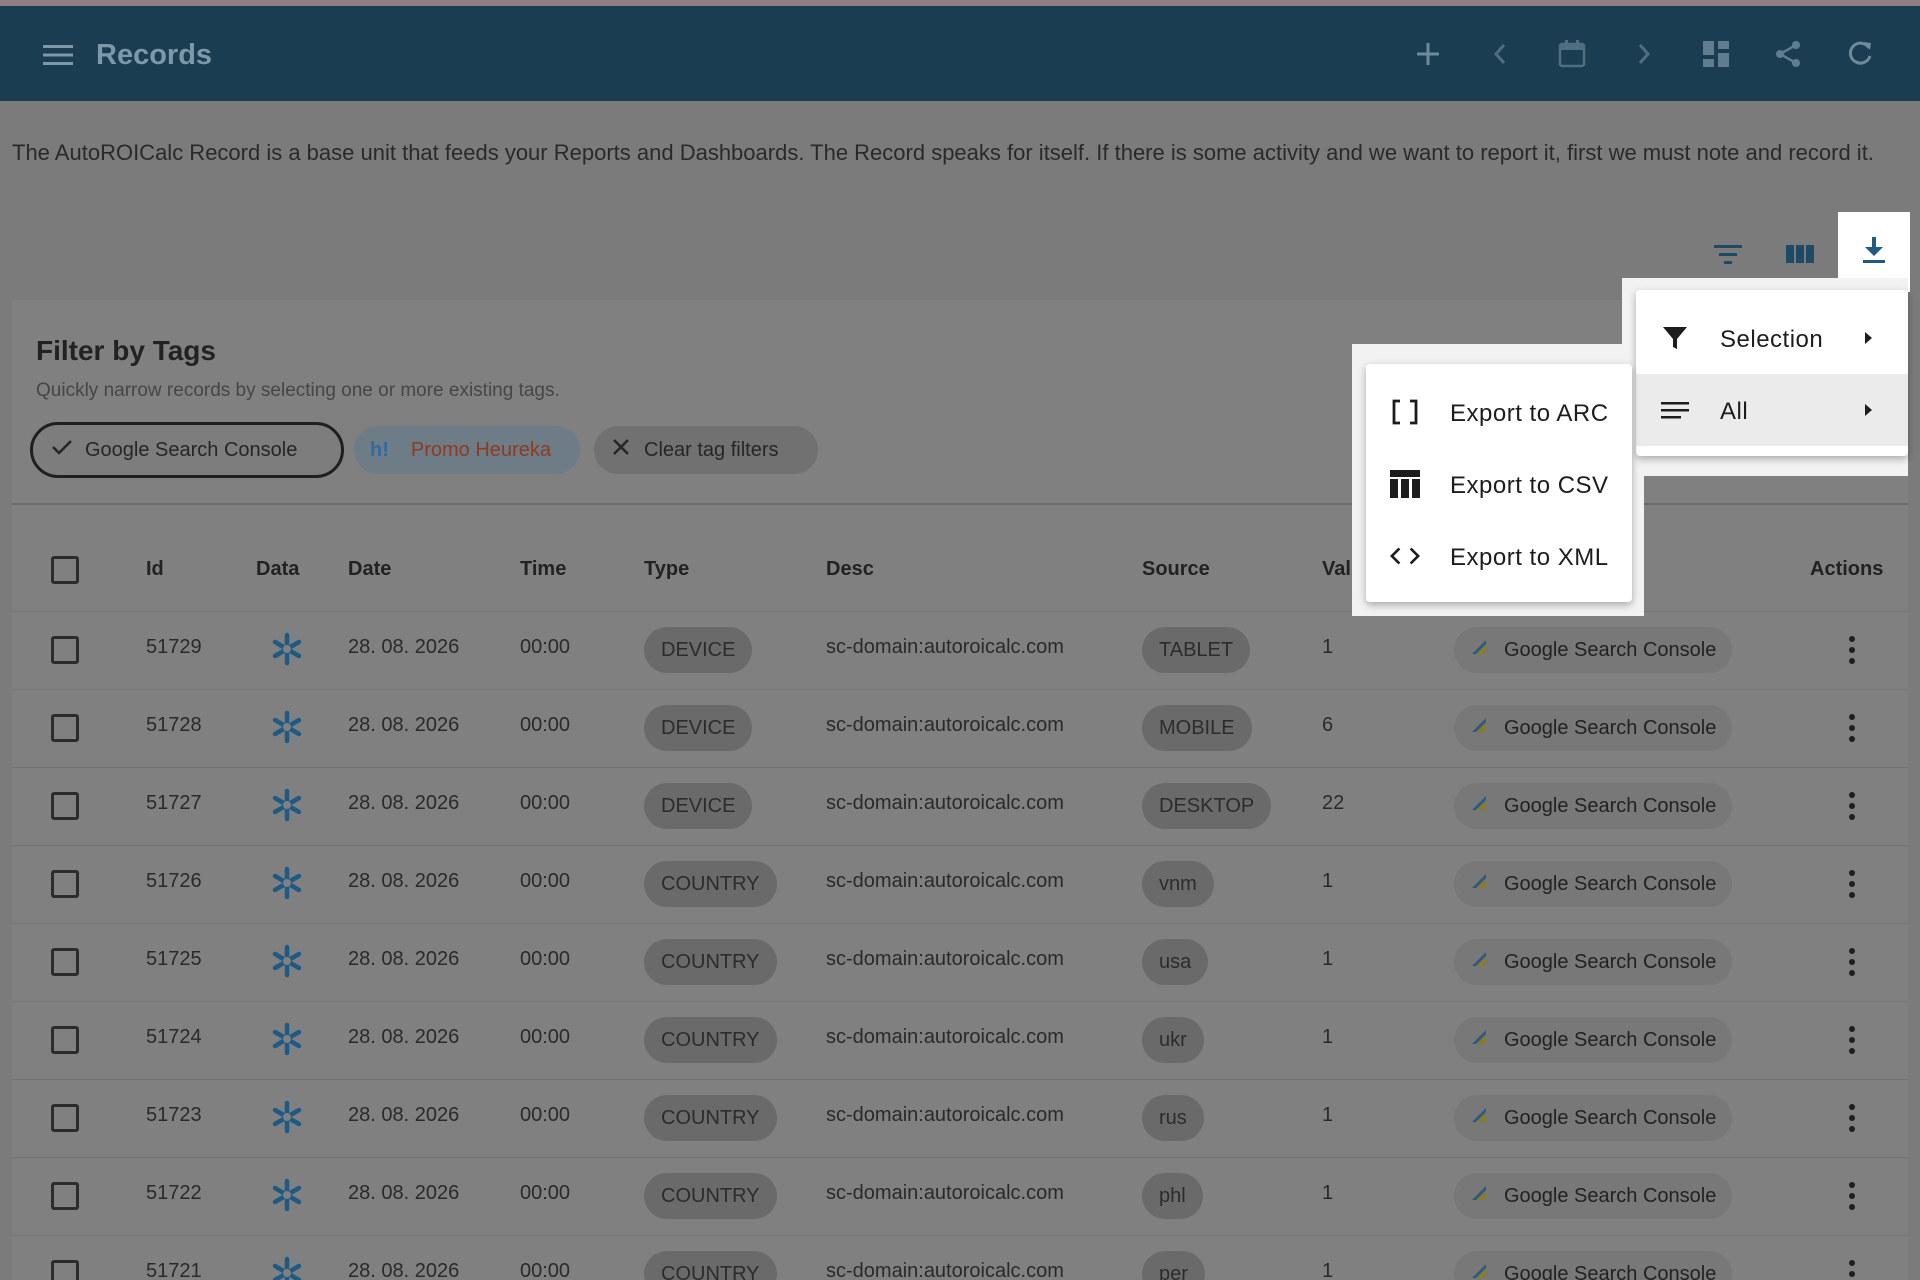 The width and height of the screenshot is (1920, 1280). I want to click on share-icon, so click(1788, 54).